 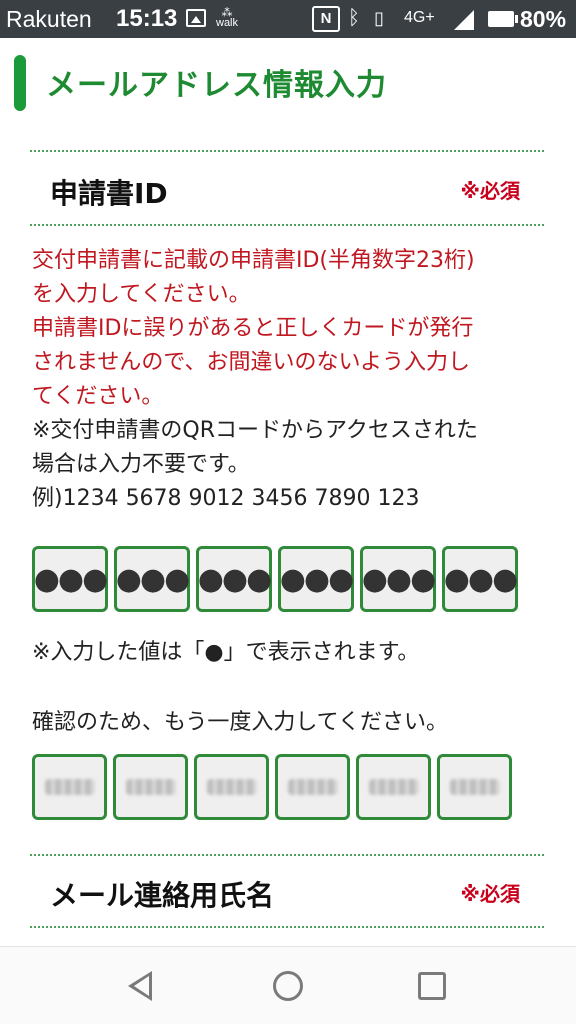 What do you see at coordinates (240, 722) in the screenshot?
I see `confirm-label: 確認のため、もう一度入力してください。` at bounding box center [240, 722].